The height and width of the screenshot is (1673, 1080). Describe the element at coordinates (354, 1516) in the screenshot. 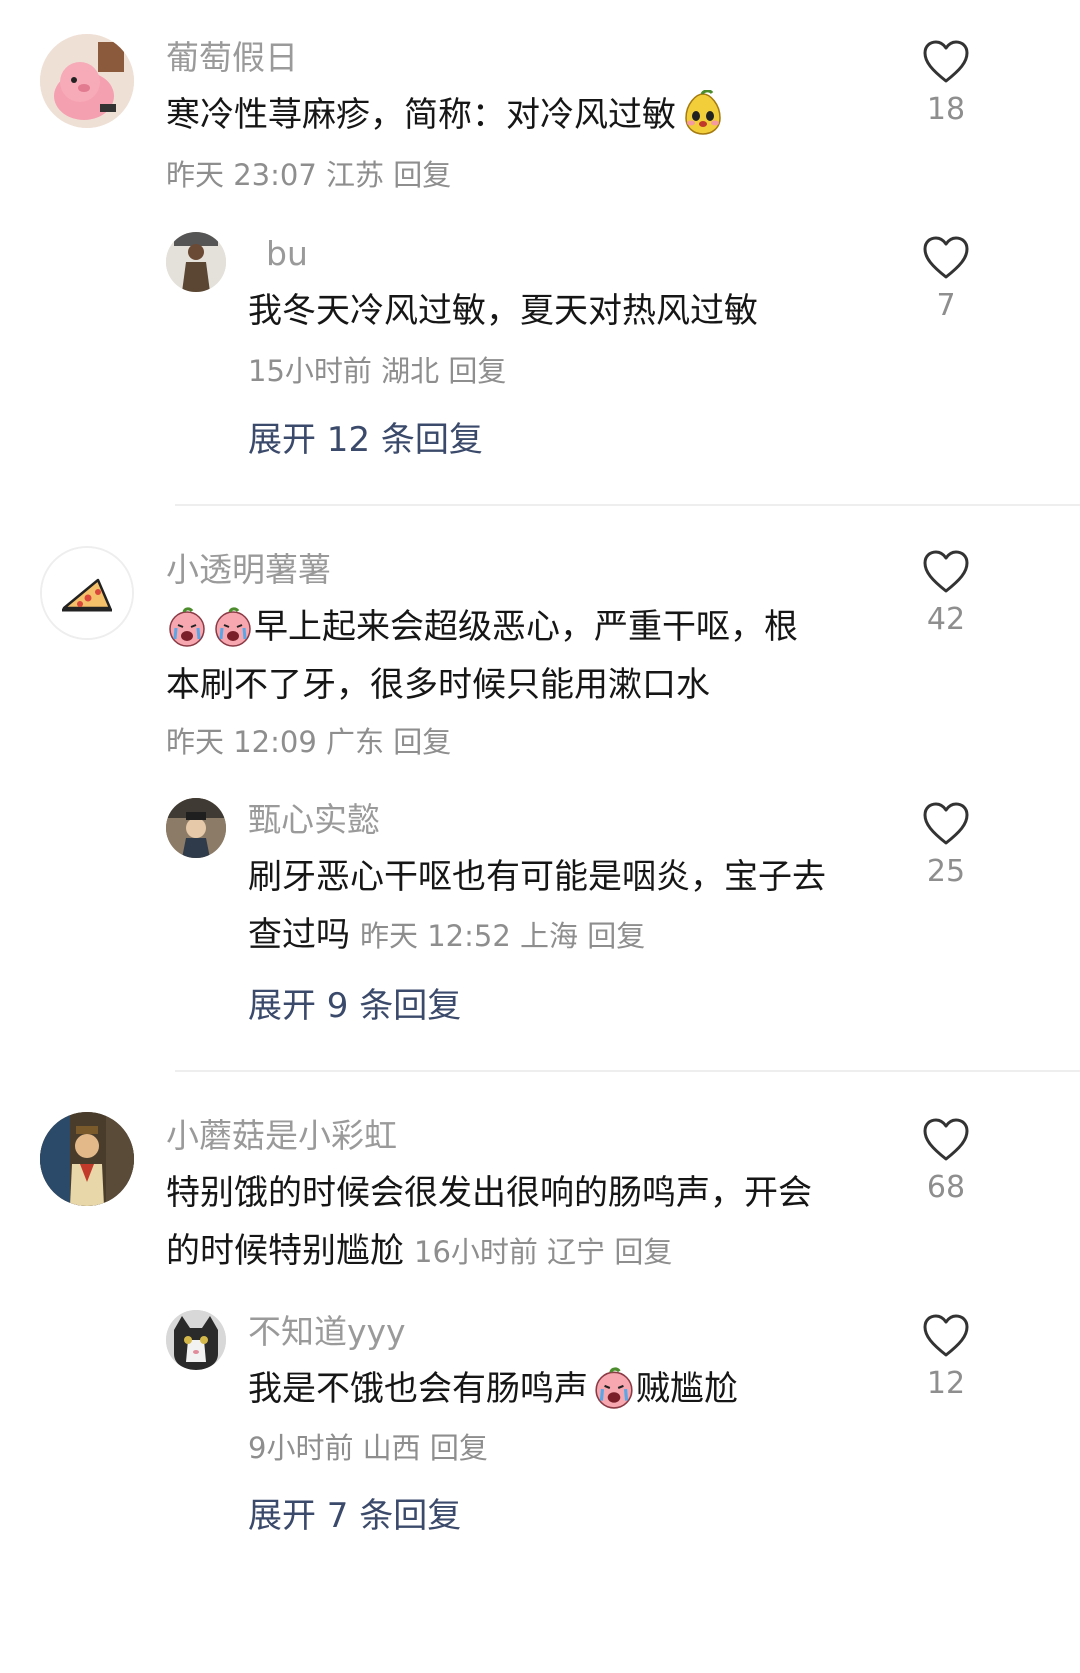

I see `expand-replies-button: 展开 7 条回复` at that location.